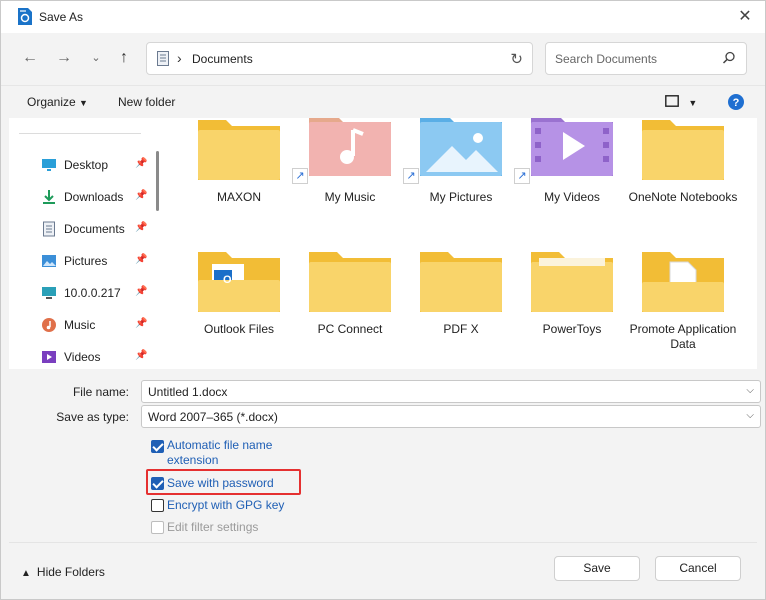 This screenshot has width=766, height=600. Describe the element at coordinates (451, 416) in the screenshot. I see `save-type-select: Word 2007–365 (*.docx) ⌵` at that location.